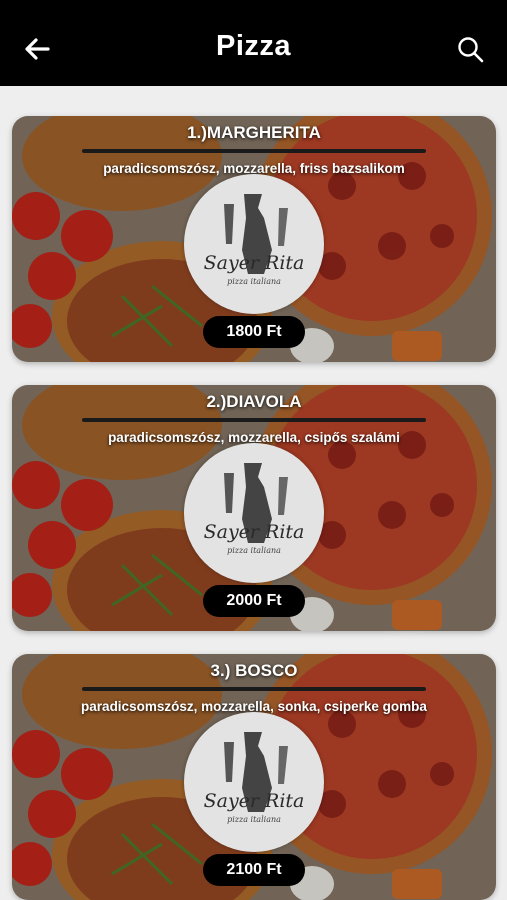 The image size is (507, 900). What do you see at coordinates (254, 870) in the screenshot?
I see `price-badge: 2100 Ft` at bounding box center [254, 870].